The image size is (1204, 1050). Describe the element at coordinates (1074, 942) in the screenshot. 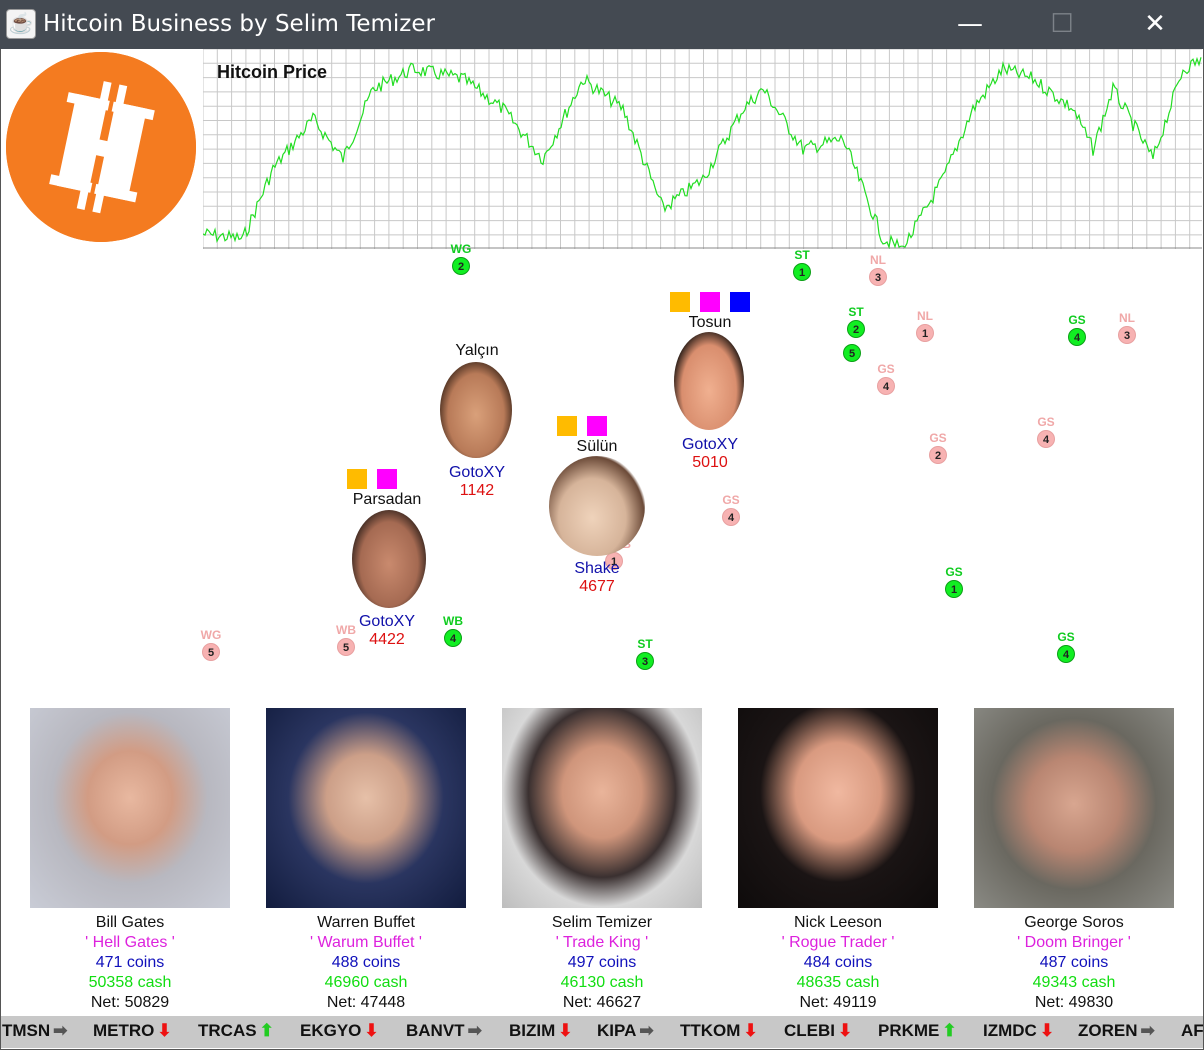

I see `player-nickname: ' Doom Bringer '` at that location.